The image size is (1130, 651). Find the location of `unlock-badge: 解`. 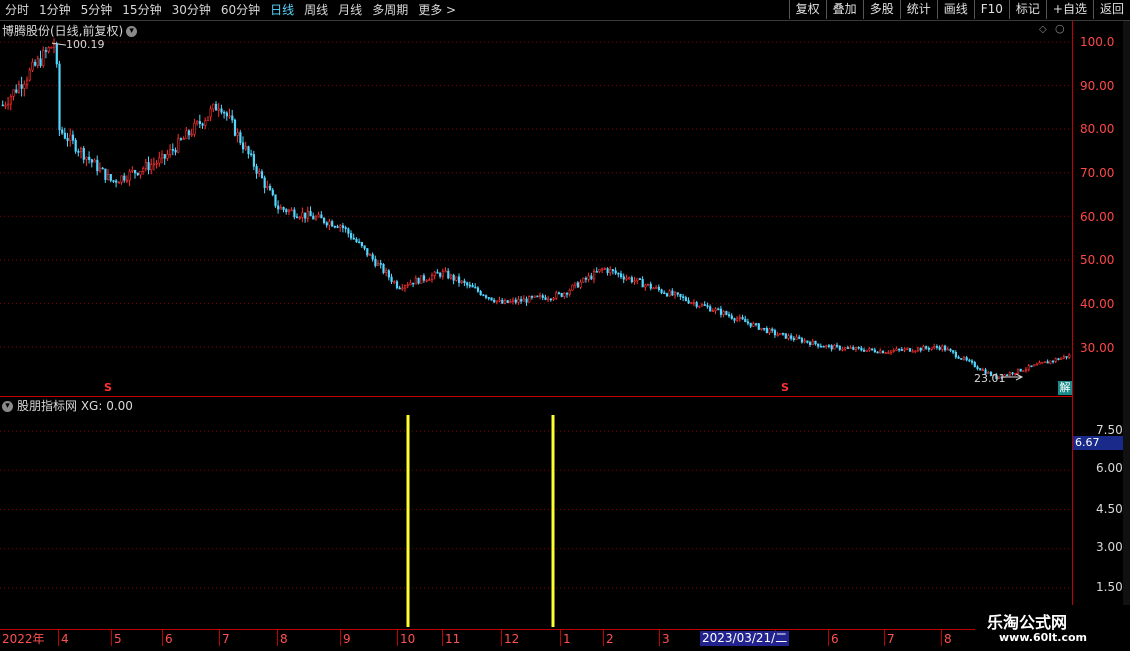

unlock-badge: 解 is located at coordinates (1065, 388).